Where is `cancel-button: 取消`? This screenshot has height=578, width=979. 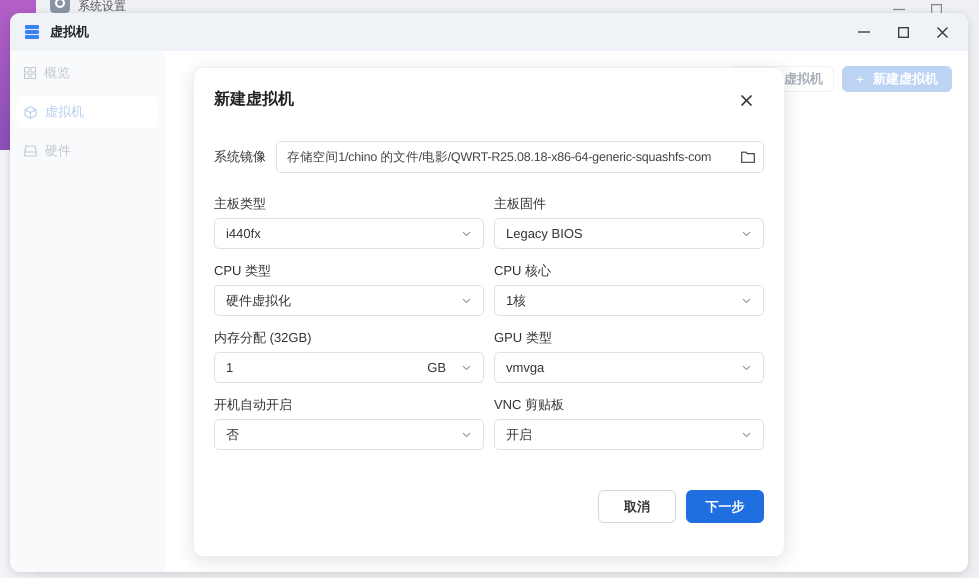 cancel-button: 取消 is located at coordinates (637, 506).